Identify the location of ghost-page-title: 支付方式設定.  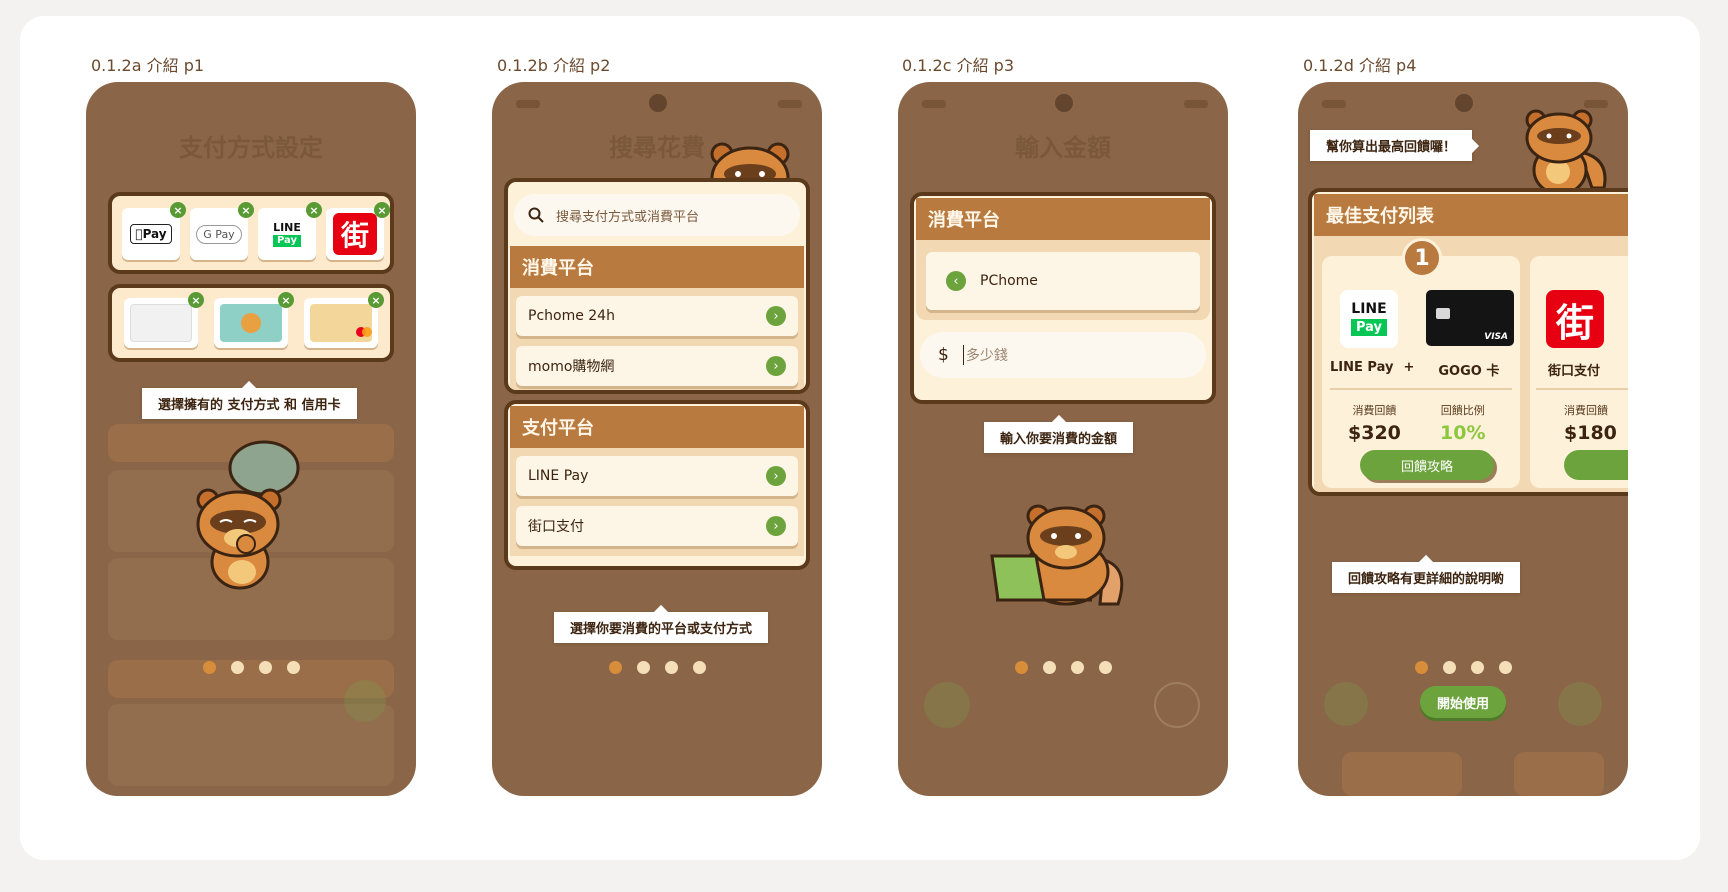
(251, 148).